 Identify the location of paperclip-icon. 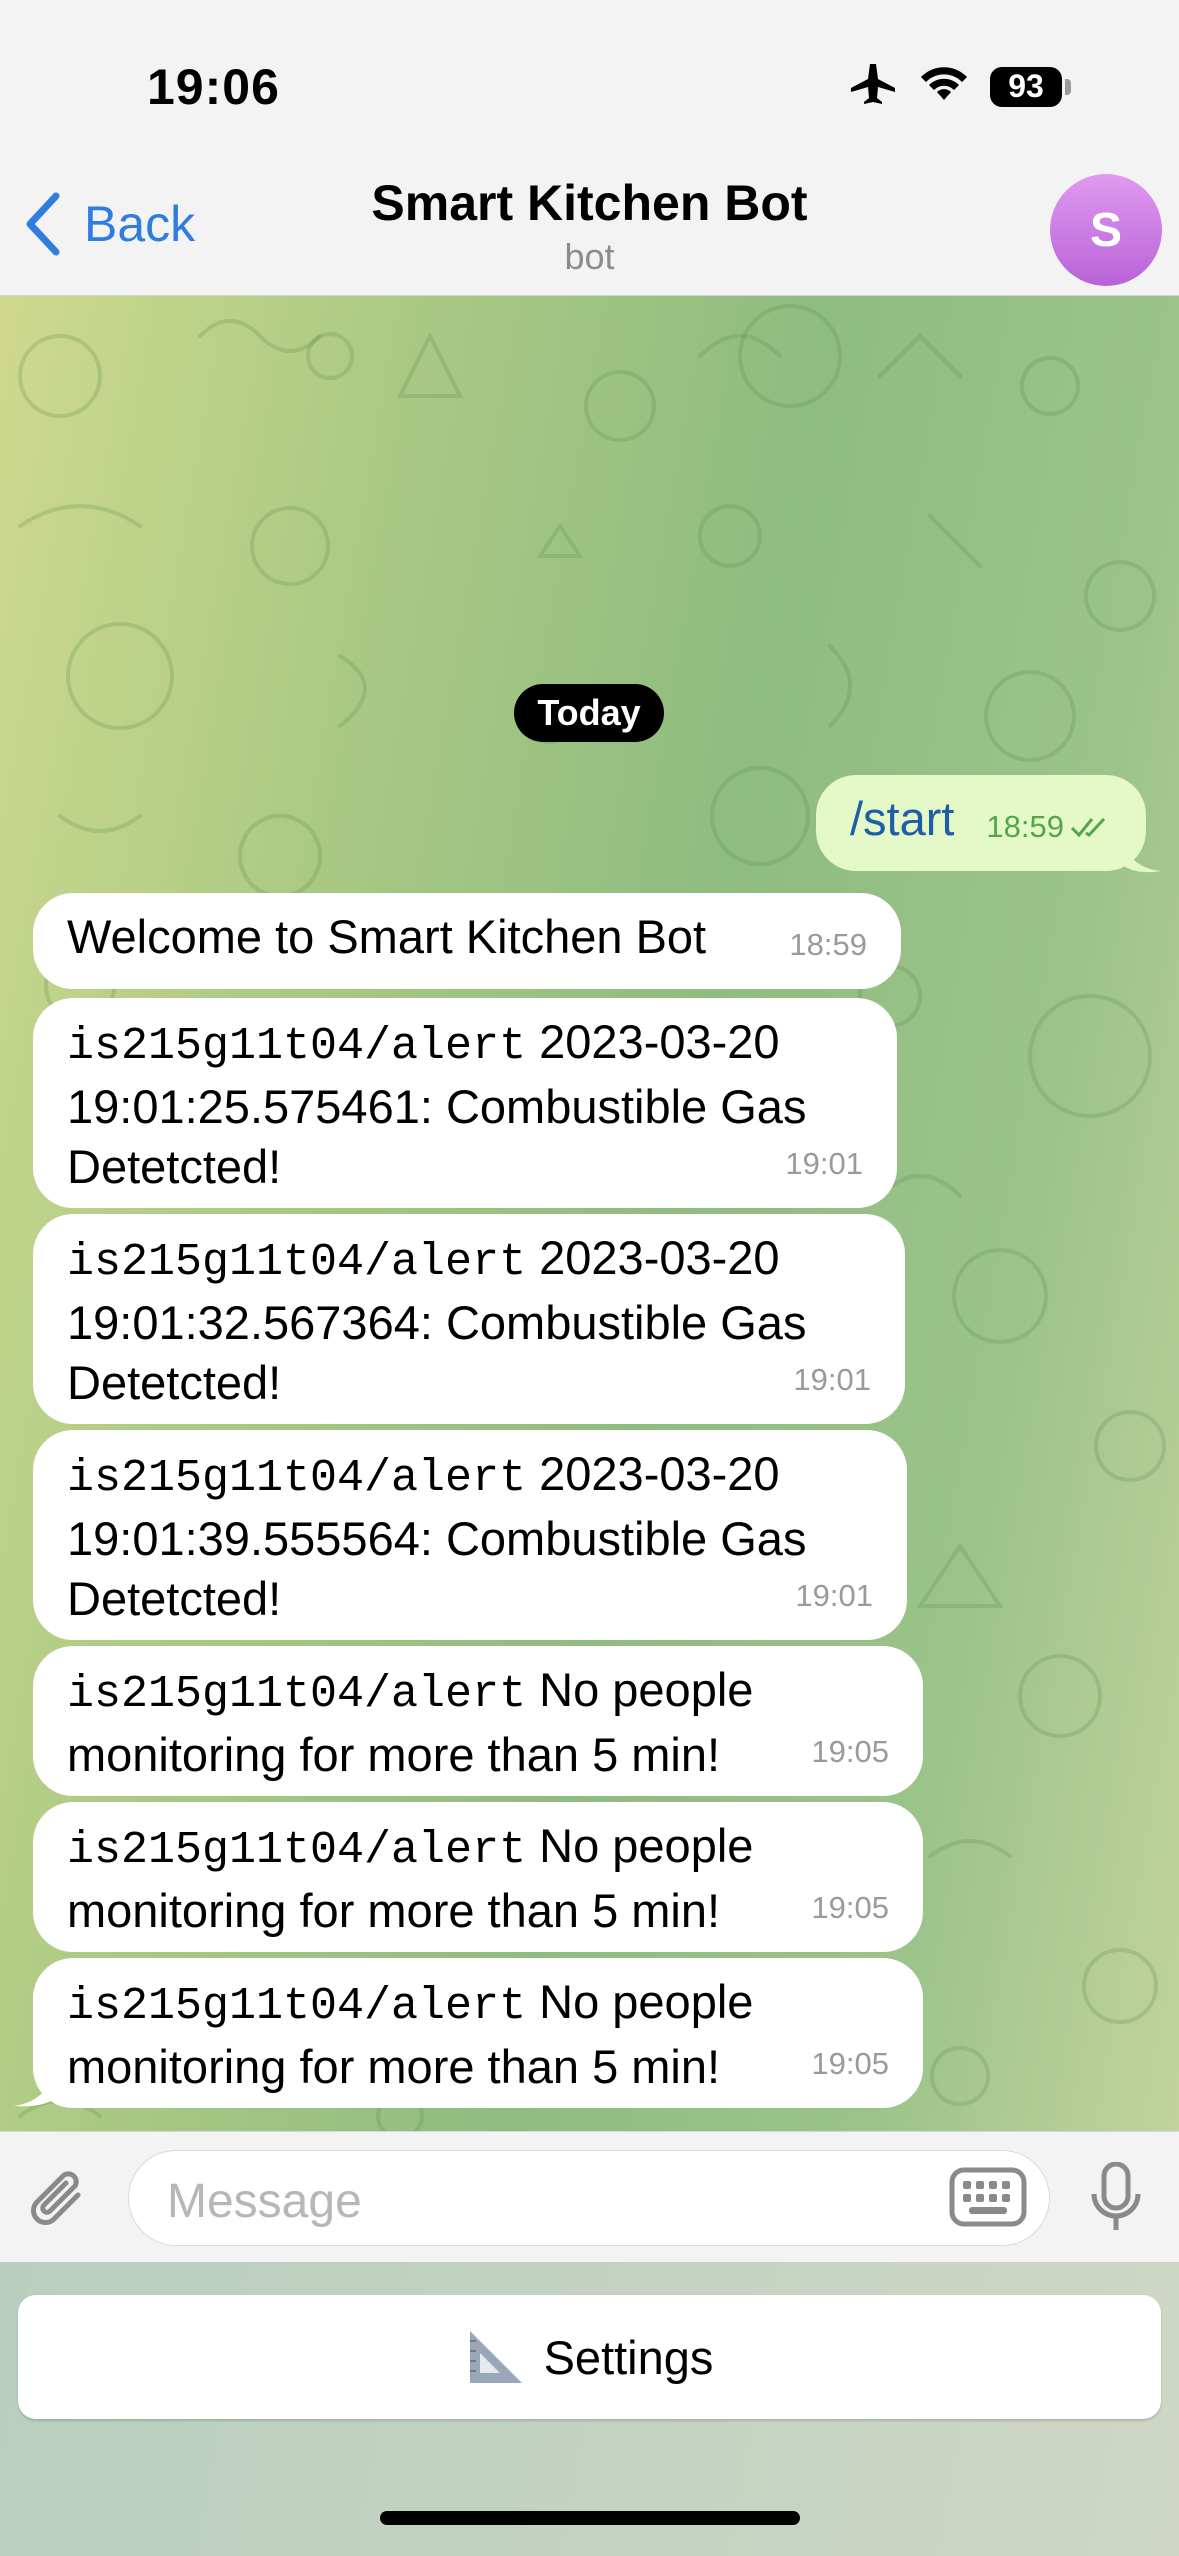
(61, 2202).